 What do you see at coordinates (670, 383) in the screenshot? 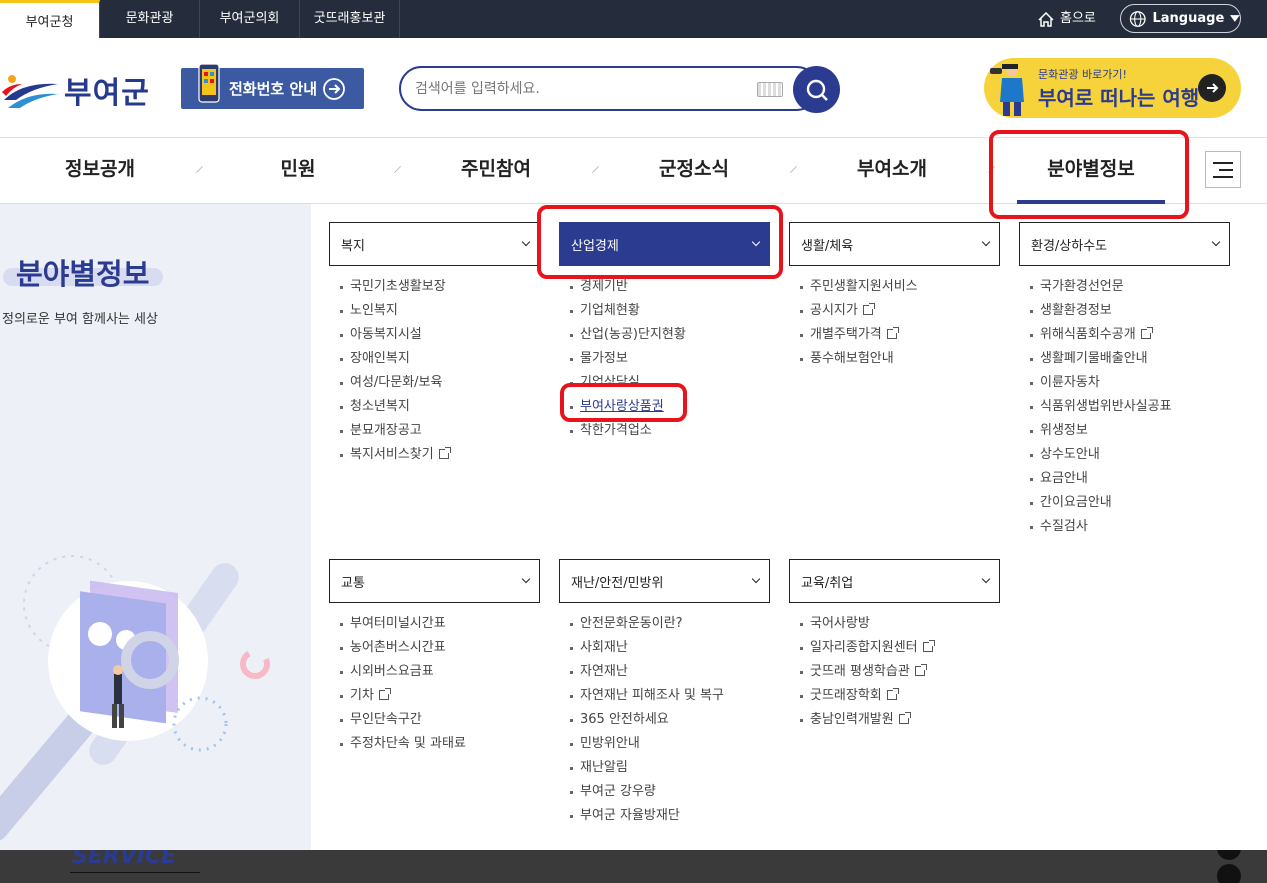
I see `menu-link: 기업상담실` at bounding box center [670, 383].